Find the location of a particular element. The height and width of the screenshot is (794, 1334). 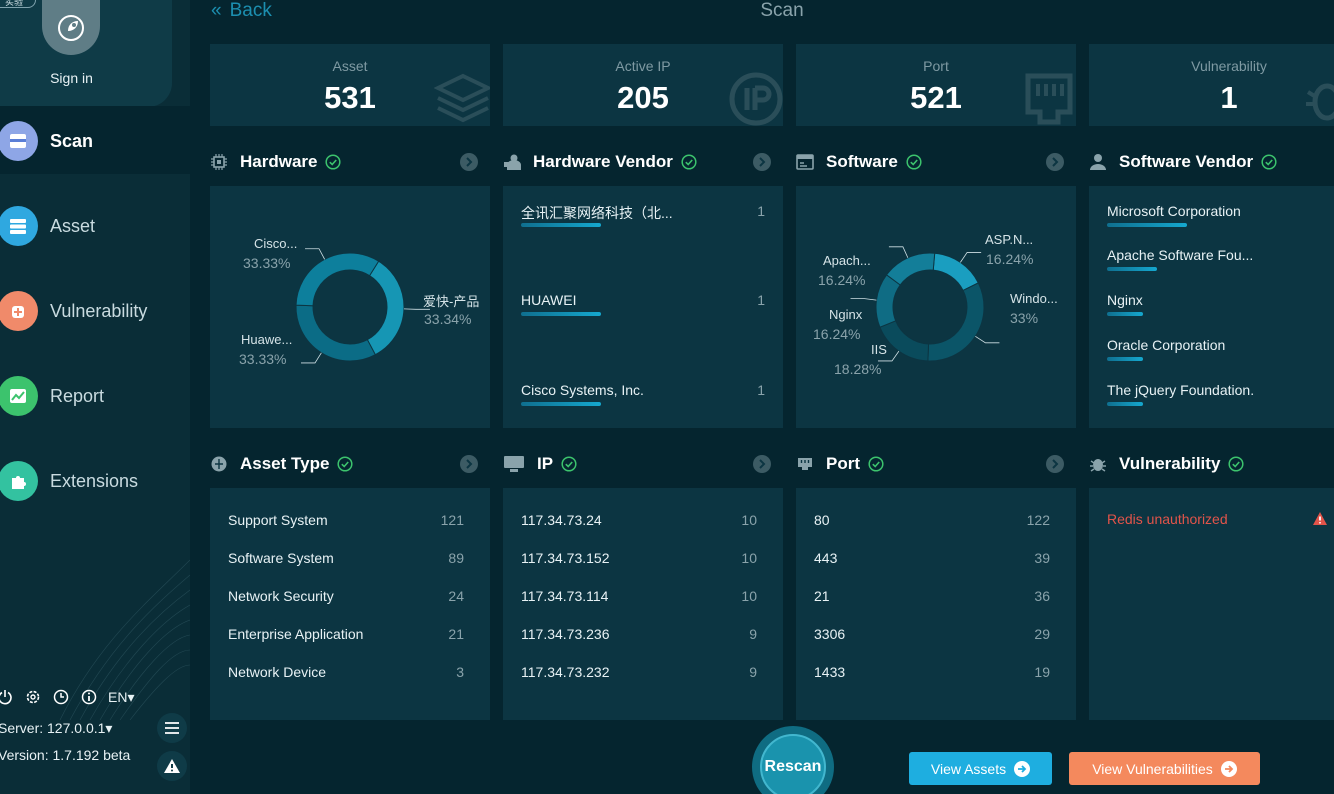

list-item: 117.34.73.236 9 is located at coordinates (639, 636).